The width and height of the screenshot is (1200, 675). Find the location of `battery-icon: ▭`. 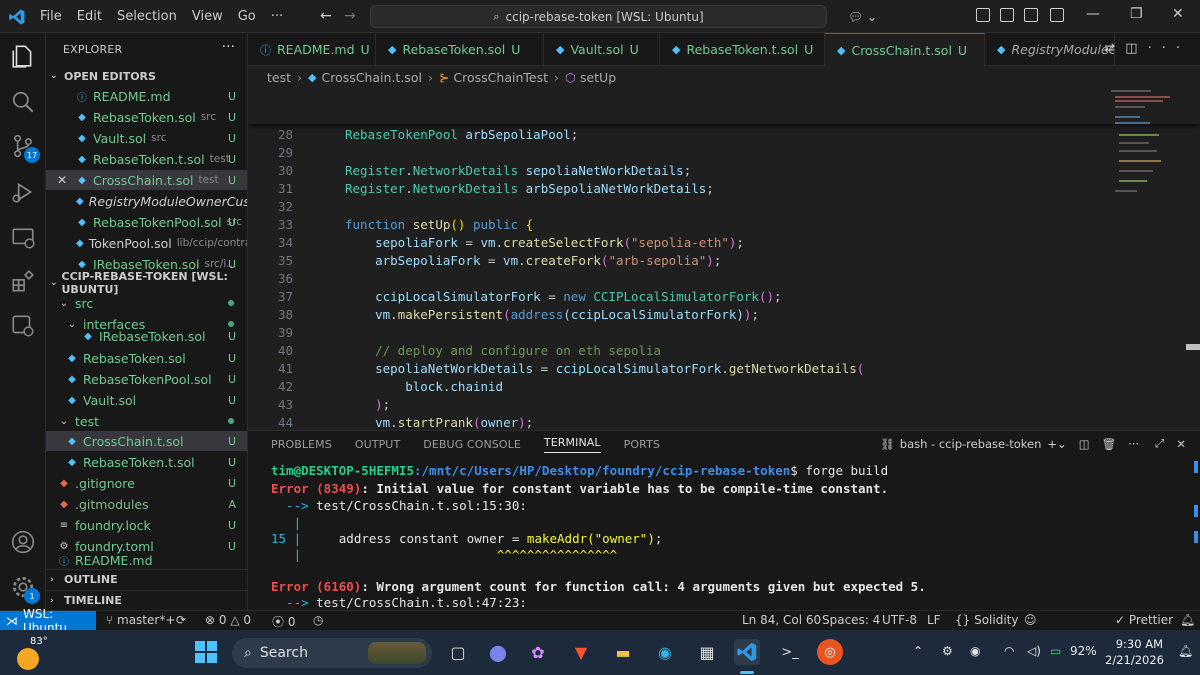

battery-icon: ▭ is located at coordinates (1055, 651).